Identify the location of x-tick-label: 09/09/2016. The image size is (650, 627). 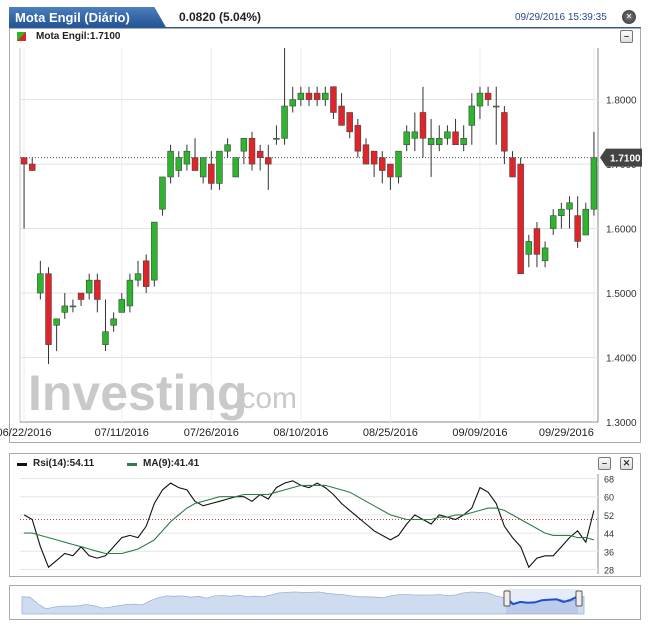
(479, 433).